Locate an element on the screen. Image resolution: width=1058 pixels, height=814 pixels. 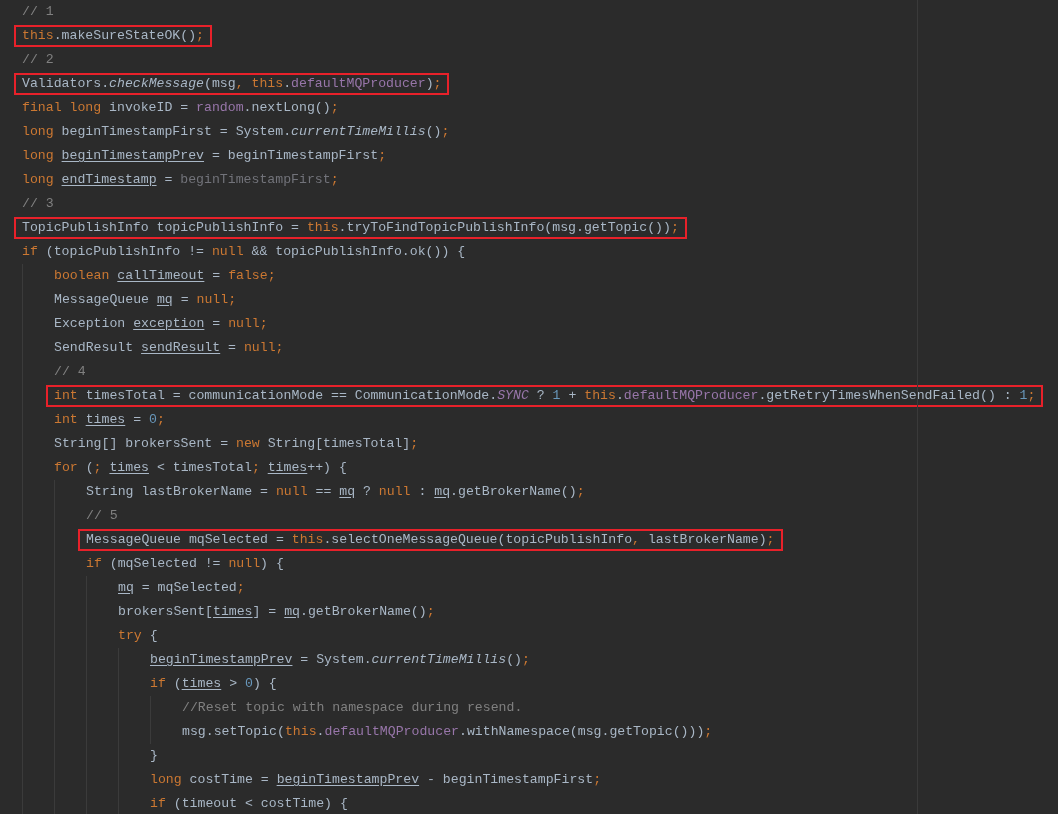
code-line: // 2 is located at coordinates (38, 60).